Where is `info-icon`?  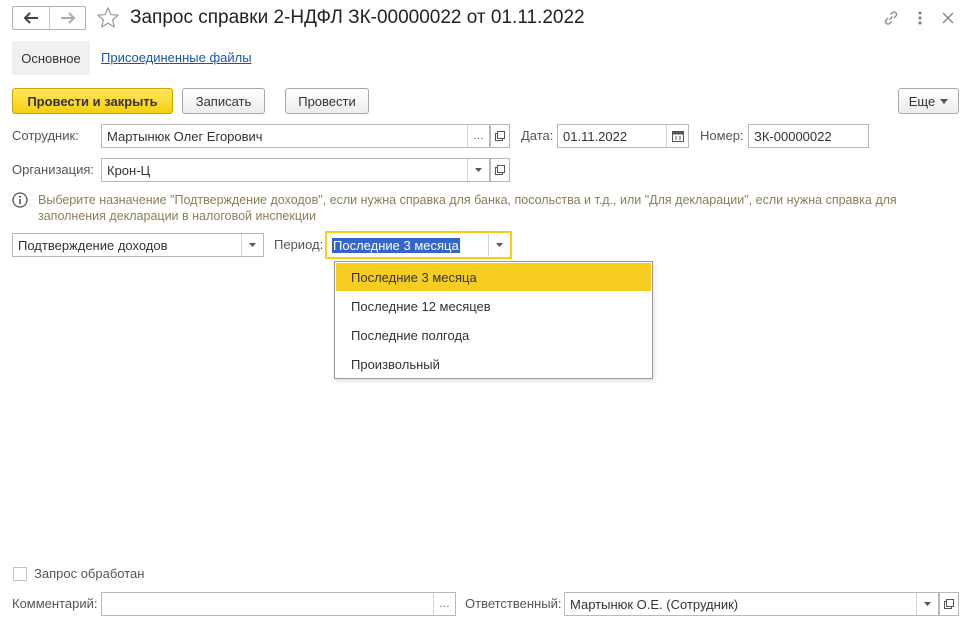 info-icon is located at coordinates (20, 200).